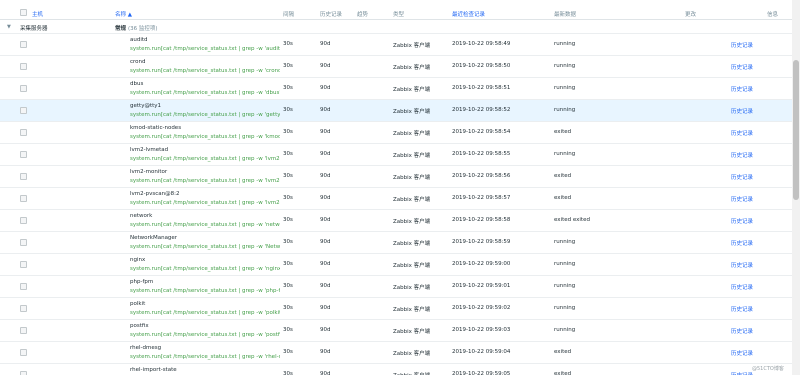 The width and height of the screenshot is (800, 375). What do you see at coordinates (768, 369) in the screenshot?
I see `watermark: @51CTO博客` at bounding box center [768, 369].